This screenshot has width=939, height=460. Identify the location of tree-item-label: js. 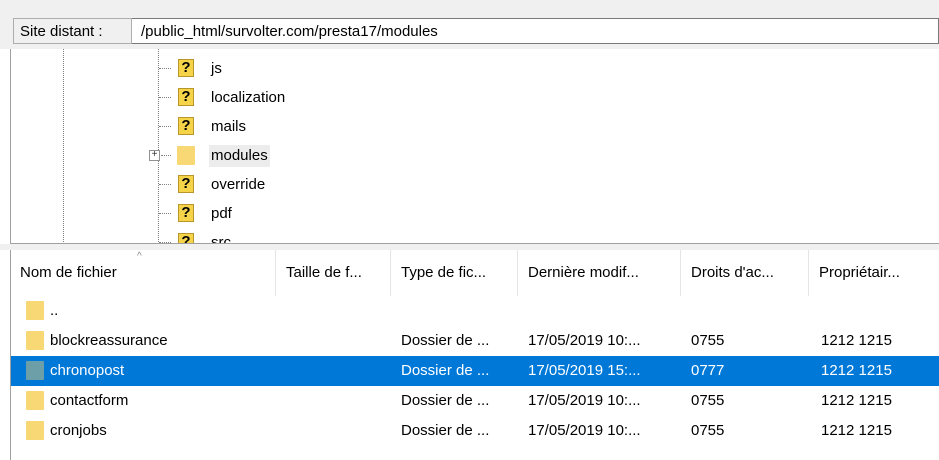
(216, 68).